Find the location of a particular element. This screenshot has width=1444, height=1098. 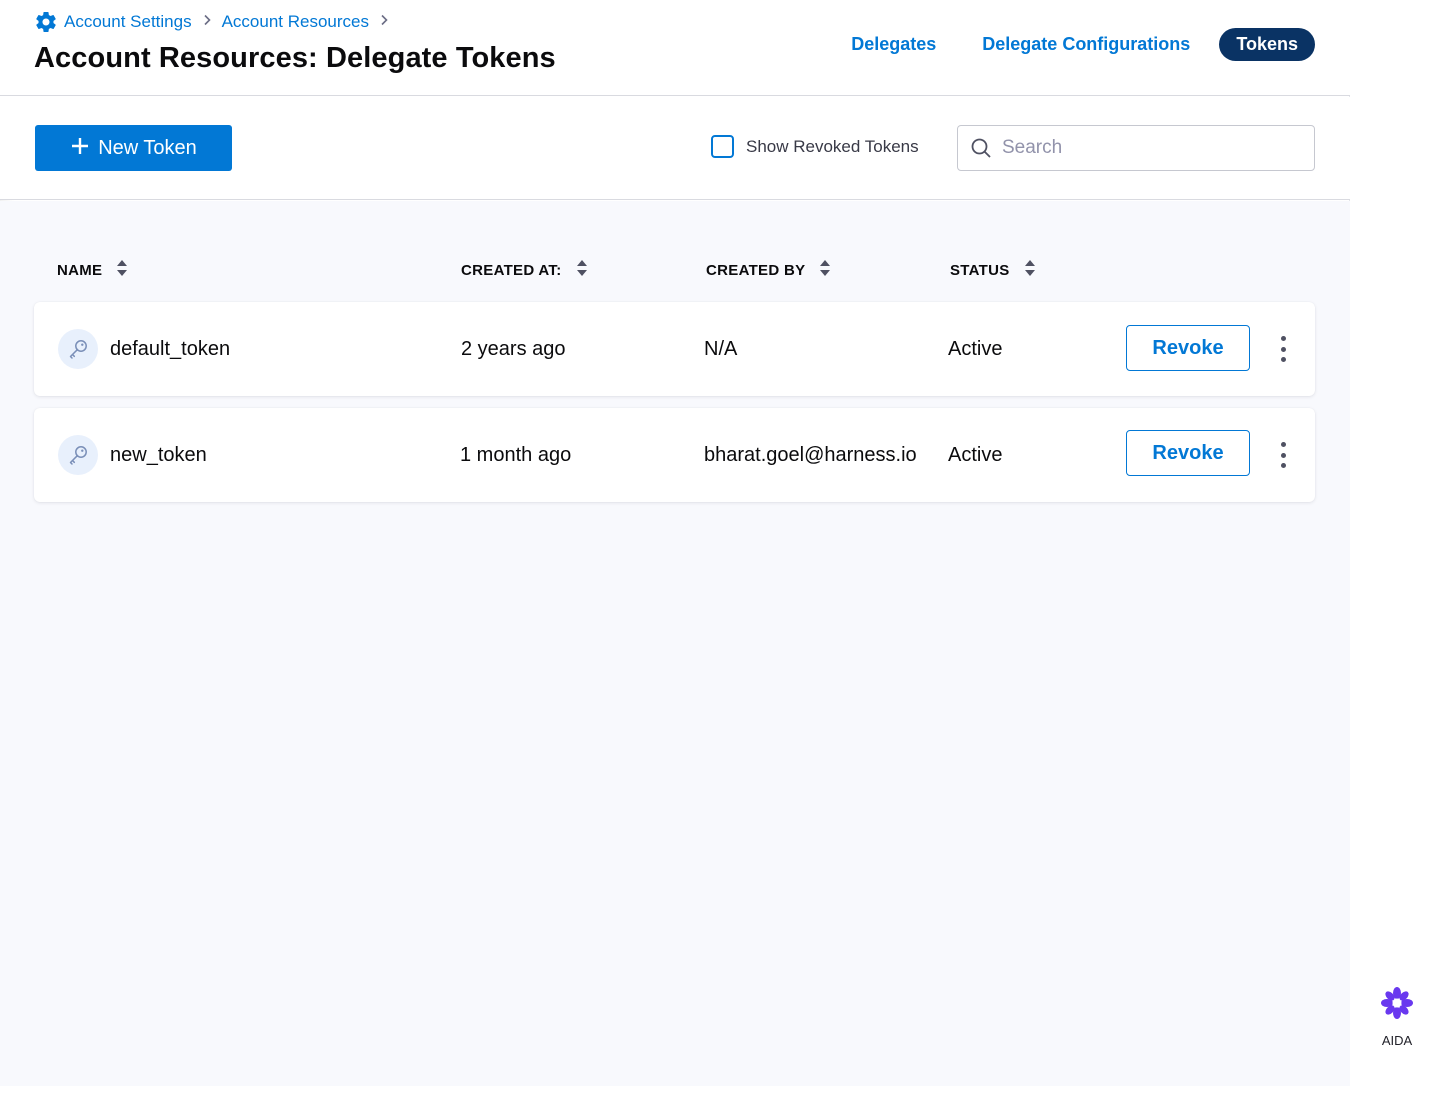

show-revoked-toggle: Show Revoked Tokens is located at coordinates (815, 146).